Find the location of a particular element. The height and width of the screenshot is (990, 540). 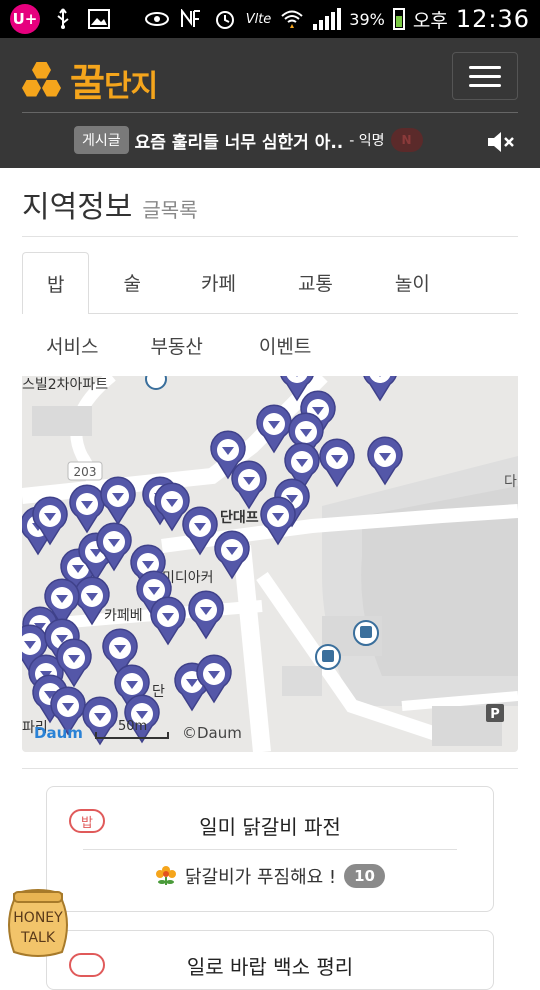

map-copyright: ©Daum is located at coordinates (212, 733).